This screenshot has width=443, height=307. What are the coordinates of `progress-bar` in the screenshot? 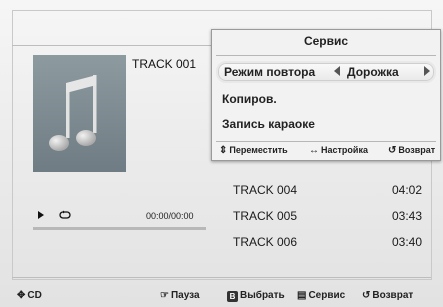 It's located at (119, 228).